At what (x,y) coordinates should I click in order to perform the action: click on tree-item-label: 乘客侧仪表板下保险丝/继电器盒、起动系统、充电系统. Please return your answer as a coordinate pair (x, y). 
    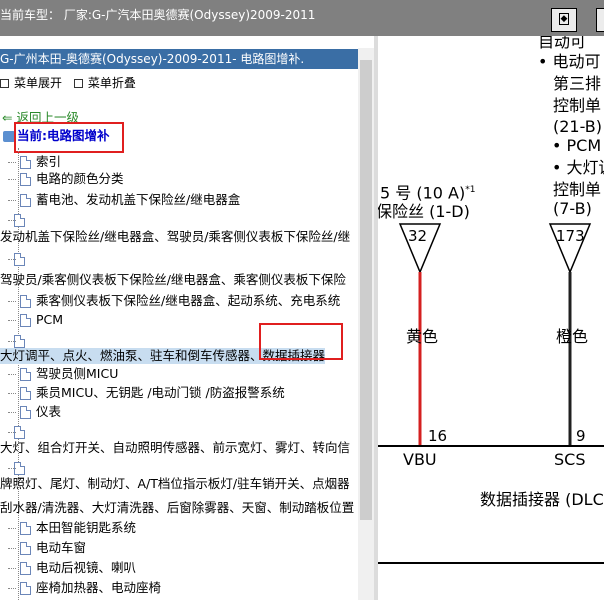
    Looking at the image, I should click on (188, 300).